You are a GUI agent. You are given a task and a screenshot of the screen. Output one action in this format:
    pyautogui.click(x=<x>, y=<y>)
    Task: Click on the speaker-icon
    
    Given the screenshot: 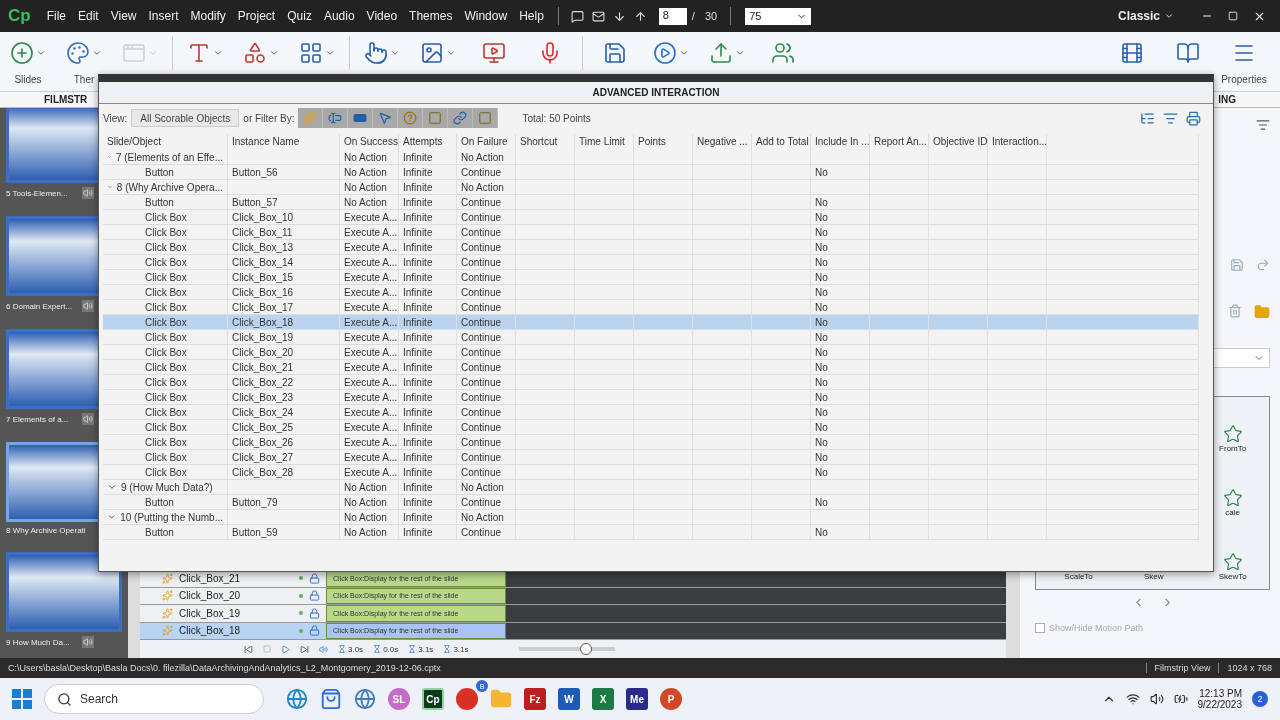 What is the action you would take?
    pyautogui.click(x=1156, y=699)
    